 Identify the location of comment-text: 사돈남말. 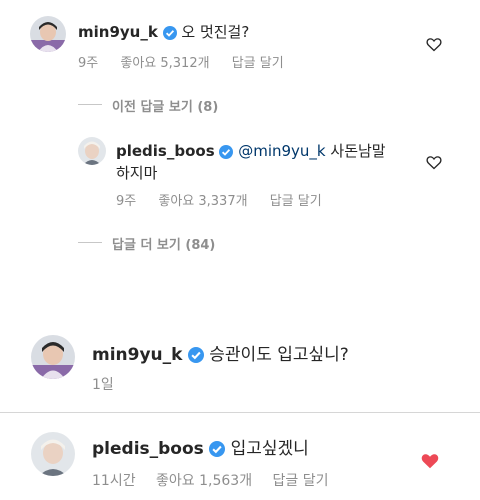
(358, 151).